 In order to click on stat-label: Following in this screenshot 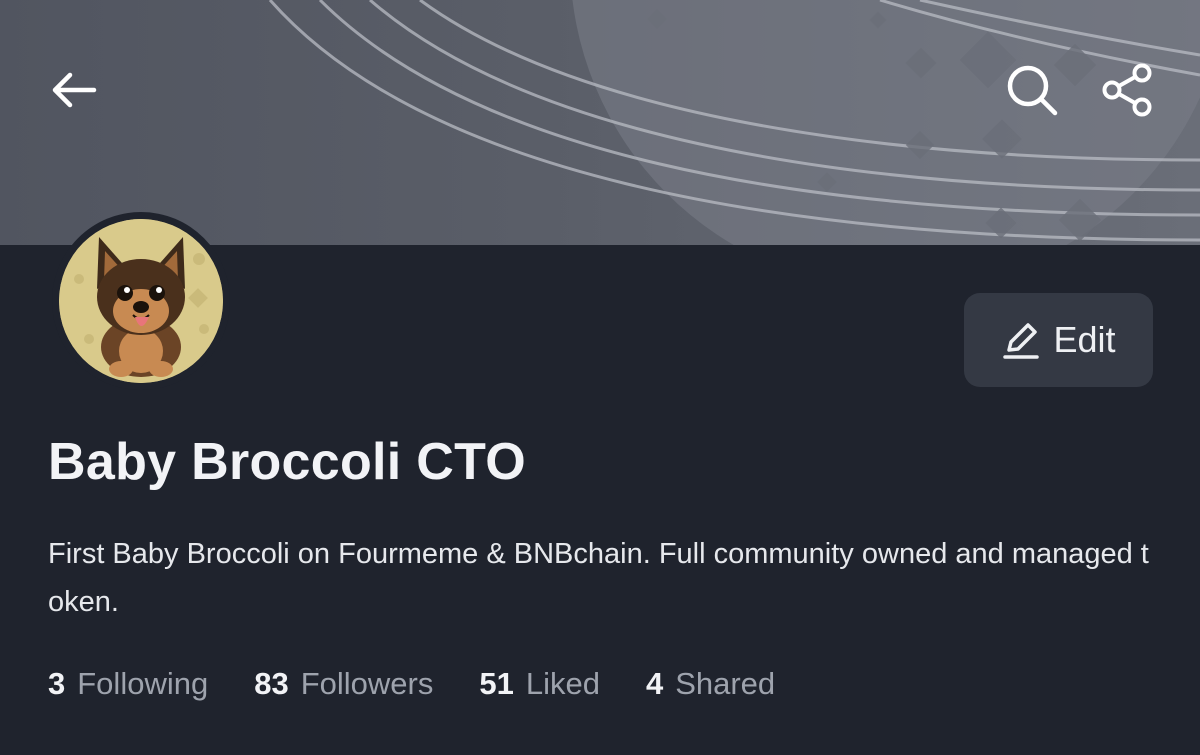, I will do `click(143, 683)`.